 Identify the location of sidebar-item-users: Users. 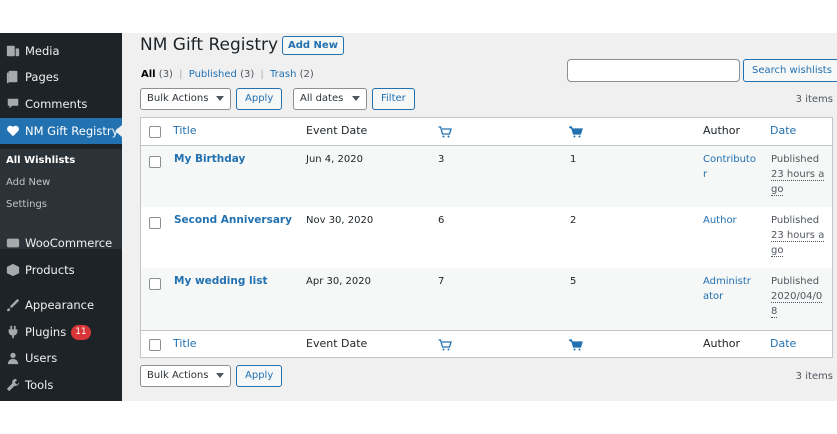
(61, 358).